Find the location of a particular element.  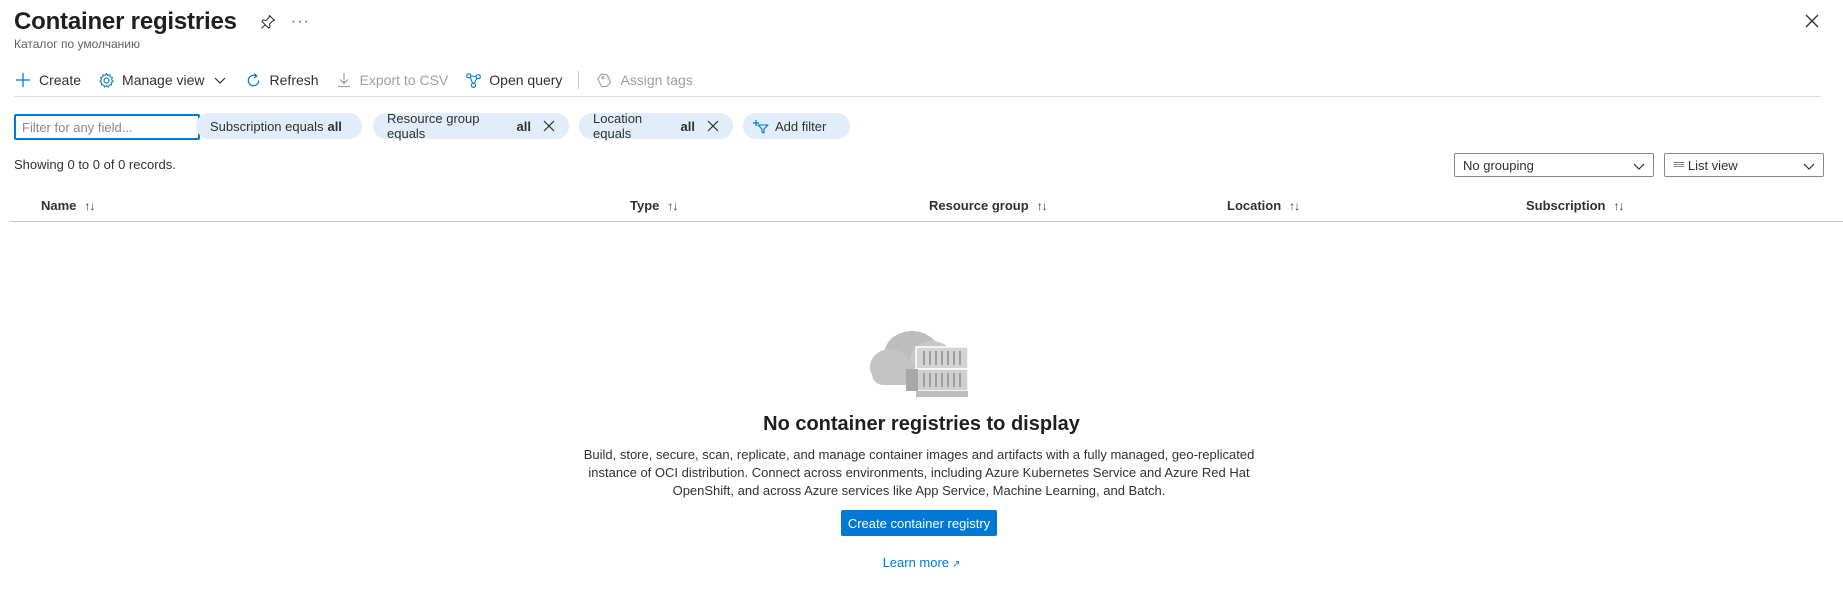

refresh-label: Refresh is located at coordinates (294, 80).